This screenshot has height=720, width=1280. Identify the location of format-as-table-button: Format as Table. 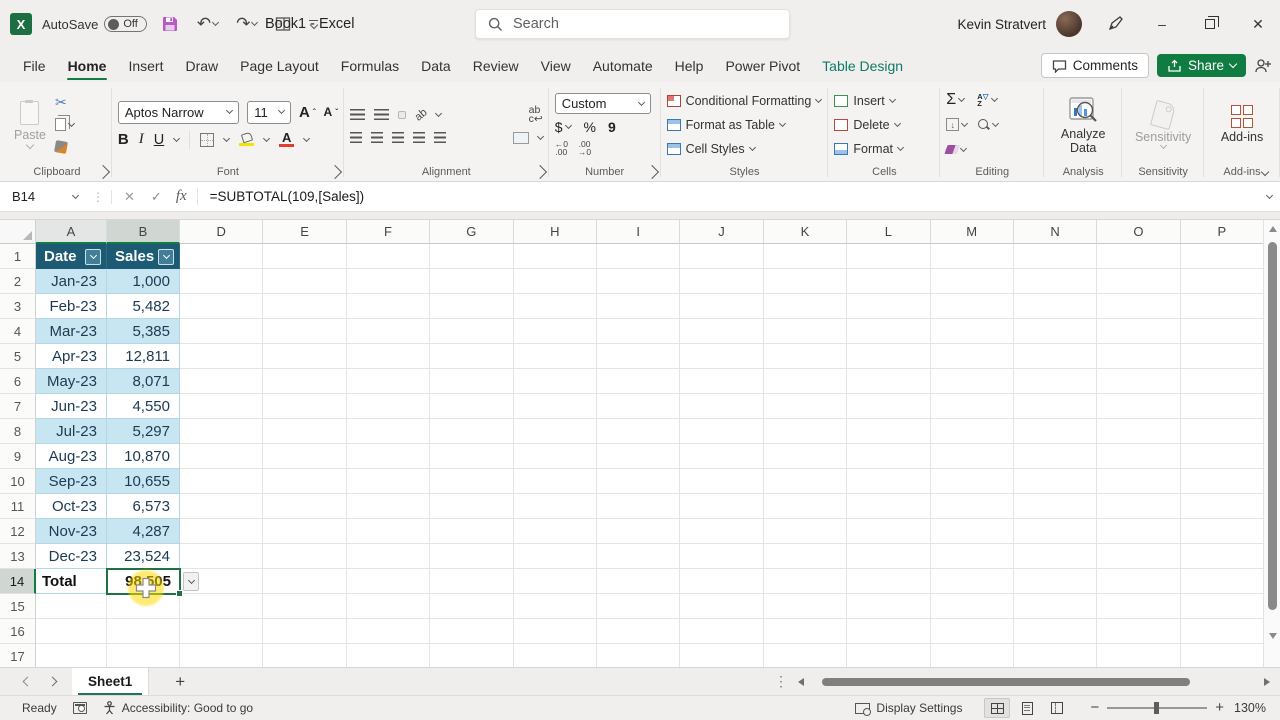
(744, 125).